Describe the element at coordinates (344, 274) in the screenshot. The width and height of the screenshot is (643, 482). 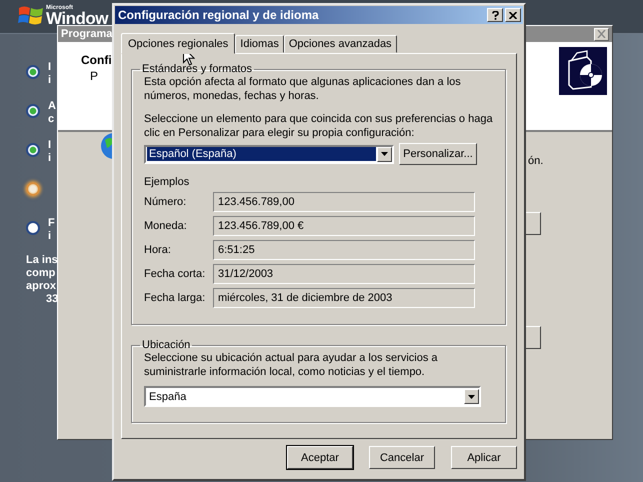
I see `example-value-field: 31/12/2003` at that location.